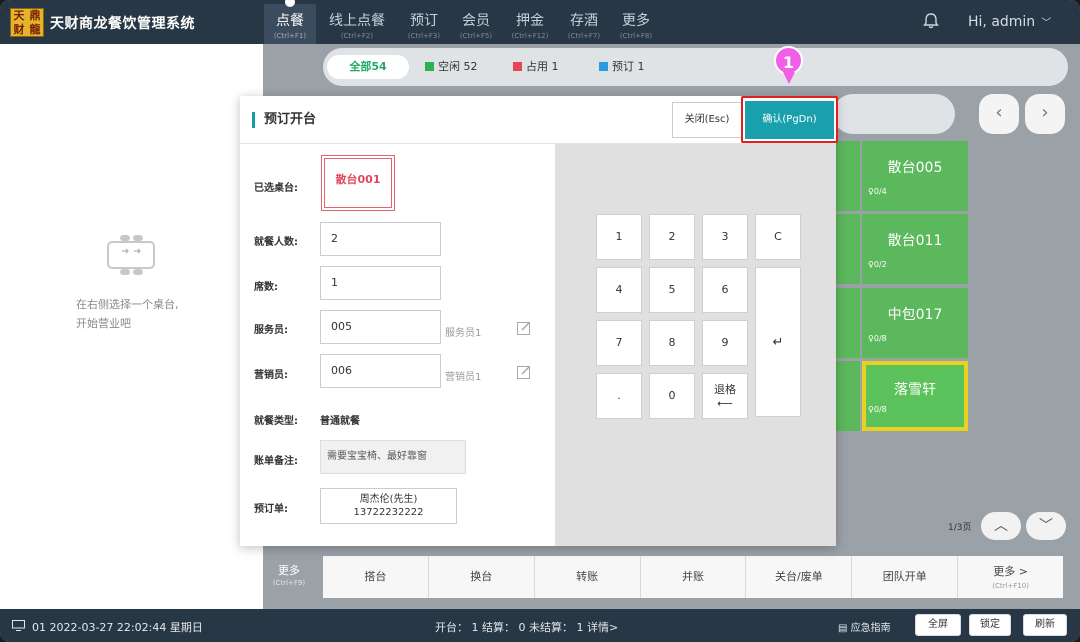 This screenshot has width=1080, height=642. Describe the element at coordinates (725, 290) in the screenshot. I see `key-6: 6` at that location.